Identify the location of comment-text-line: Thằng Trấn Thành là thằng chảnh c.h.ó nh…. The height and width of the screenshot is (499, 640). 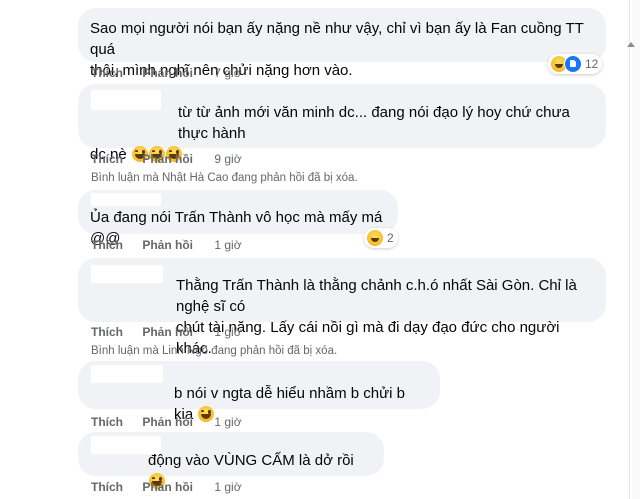
(376, 296).